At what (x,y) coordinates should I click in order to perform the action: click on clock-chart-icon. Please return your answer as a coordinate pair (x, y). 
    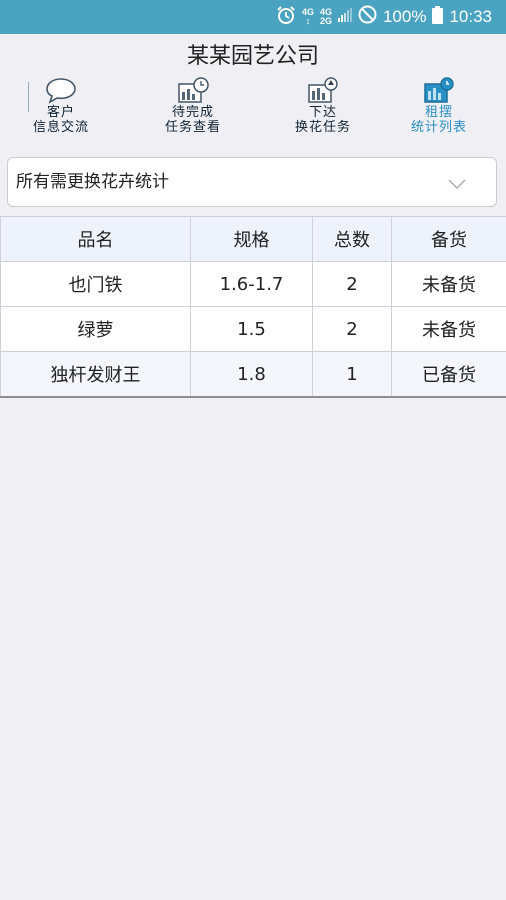
    Looking at the image, I should click on (193, 90).